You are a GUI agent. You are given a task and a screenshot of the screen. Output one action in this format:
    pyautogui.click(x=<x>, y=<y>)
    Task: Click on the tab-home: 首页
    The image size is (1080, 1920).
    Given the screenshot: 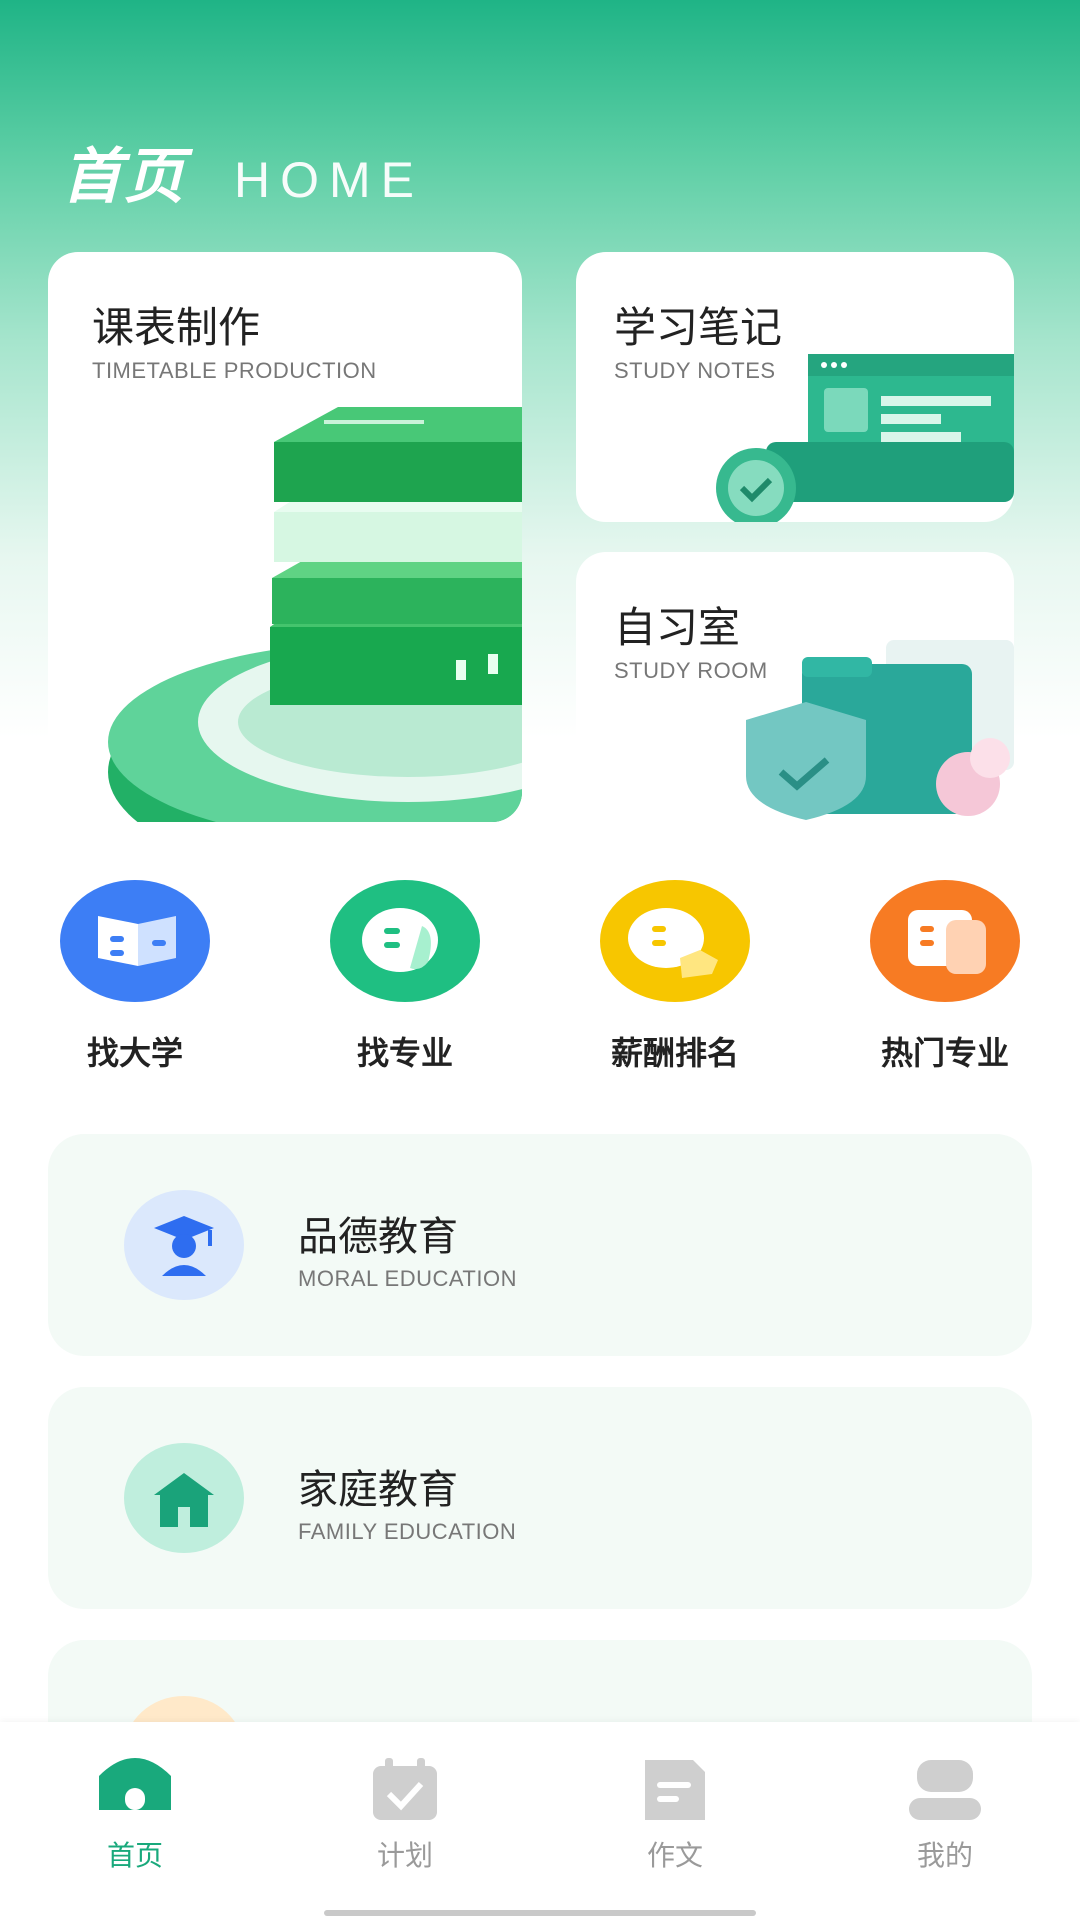 What is the action you would take?
    pyautogui.click(x=135, y=1797)
    